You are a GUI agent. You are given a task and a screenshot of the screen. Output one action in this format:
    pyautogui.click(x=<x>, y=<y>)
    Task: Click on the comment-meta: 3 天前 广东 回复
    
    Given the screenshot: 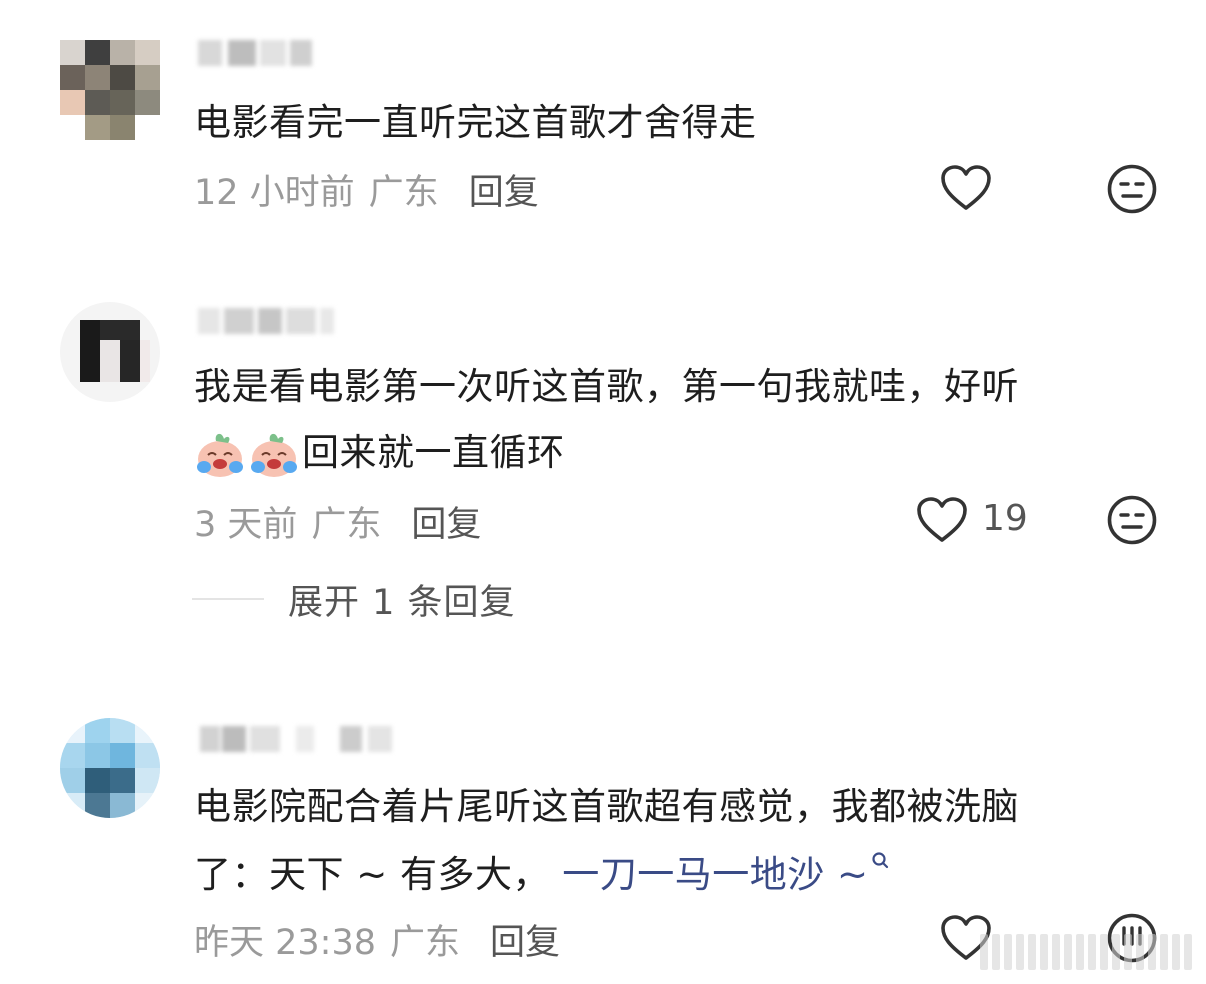 What is the action you would take?
    pyautogui.click(x=337, y=521)
    